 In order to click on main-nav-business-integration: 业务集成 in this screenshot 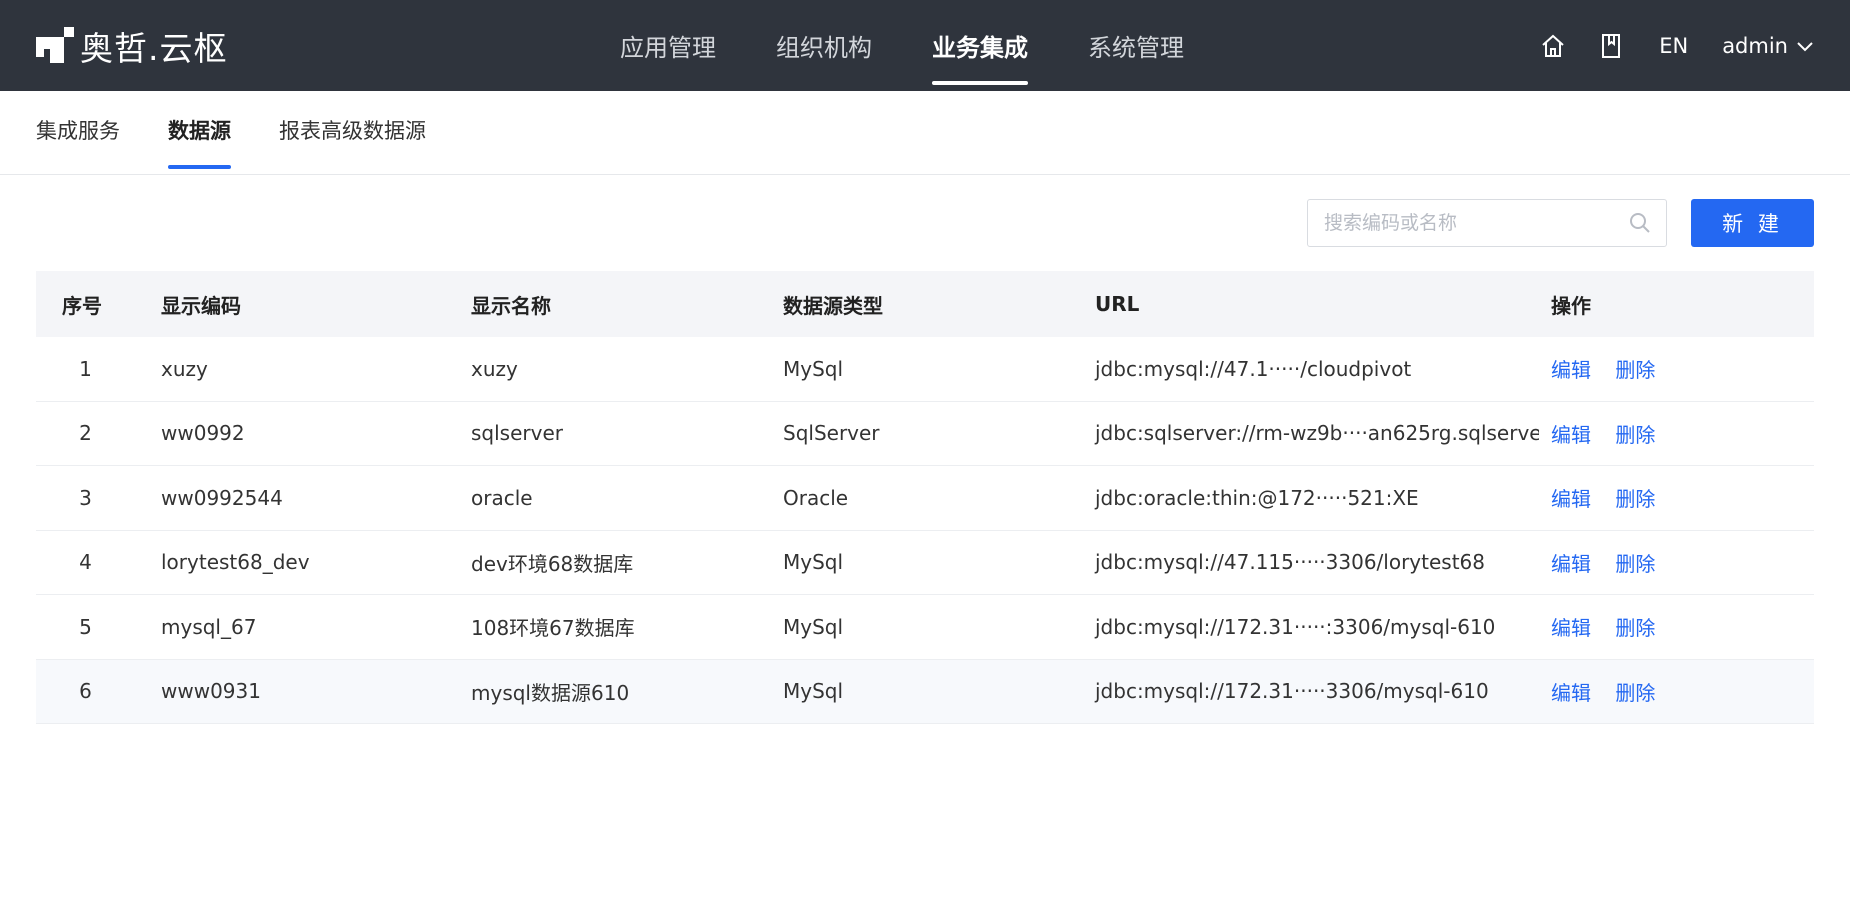, I will do `click(980, 45)`.